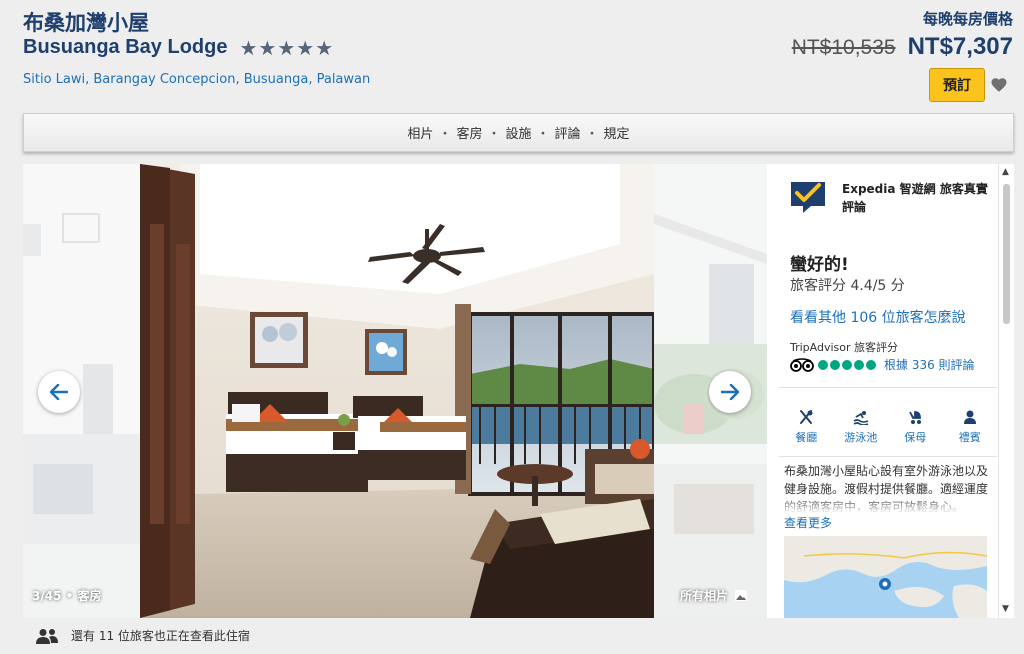  What do you see at coordinates (806, 437) in the screenshot?
I see `amenity-label: 餐廳` at bounding box center [806, 437].